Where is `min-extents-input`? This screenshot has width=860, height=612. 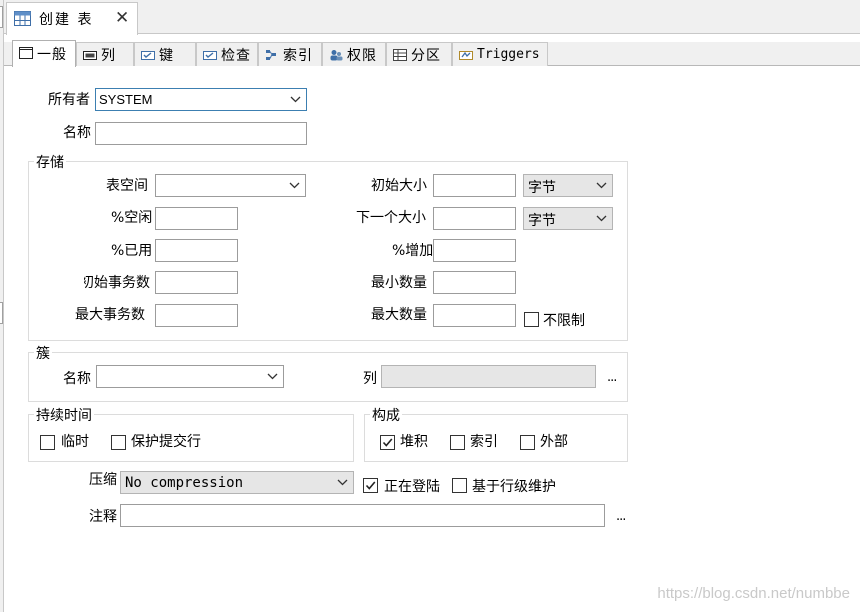 min-extents-input is located at coordinates (474, 282).